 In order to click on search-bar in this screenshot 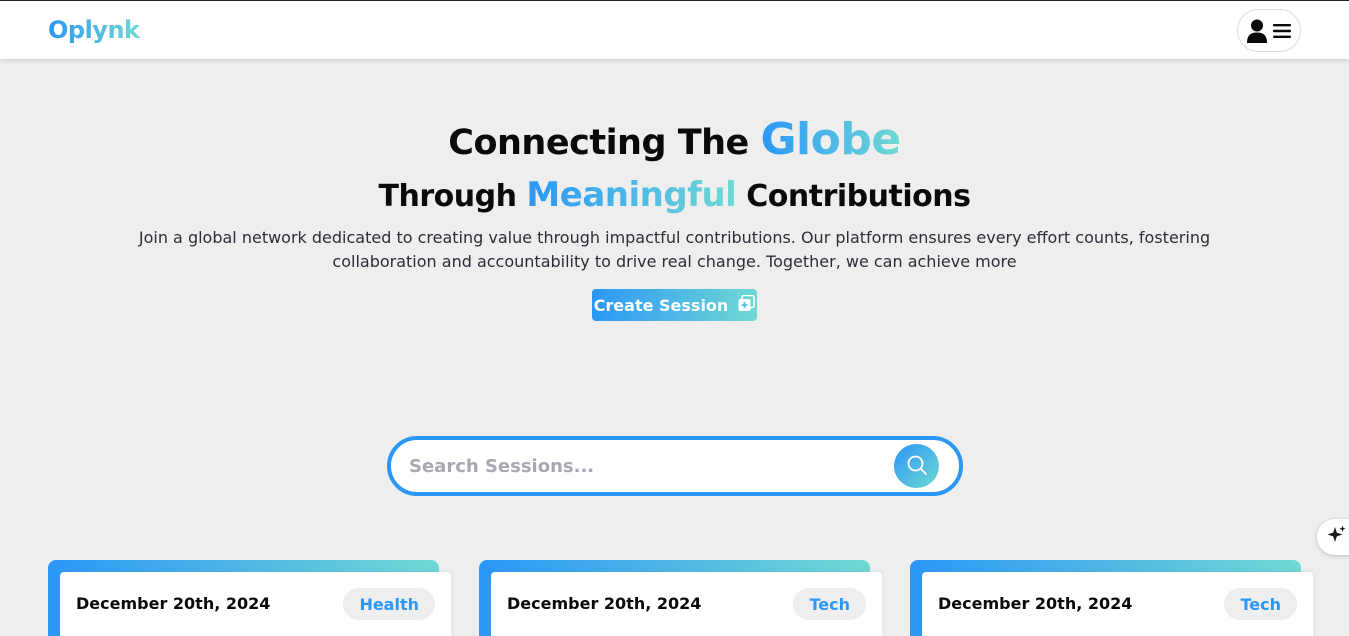, I will do `click(675, 466)`.